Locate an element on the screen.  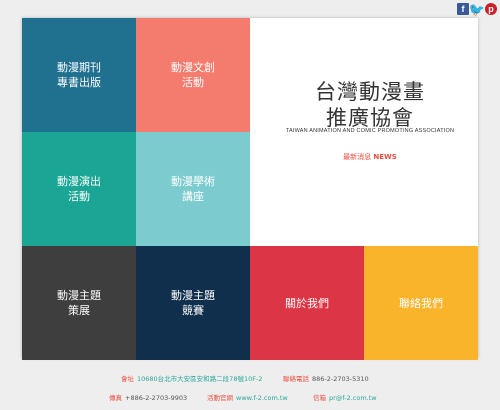
website-label: 活動官網 is located at coordinates (220, 398).